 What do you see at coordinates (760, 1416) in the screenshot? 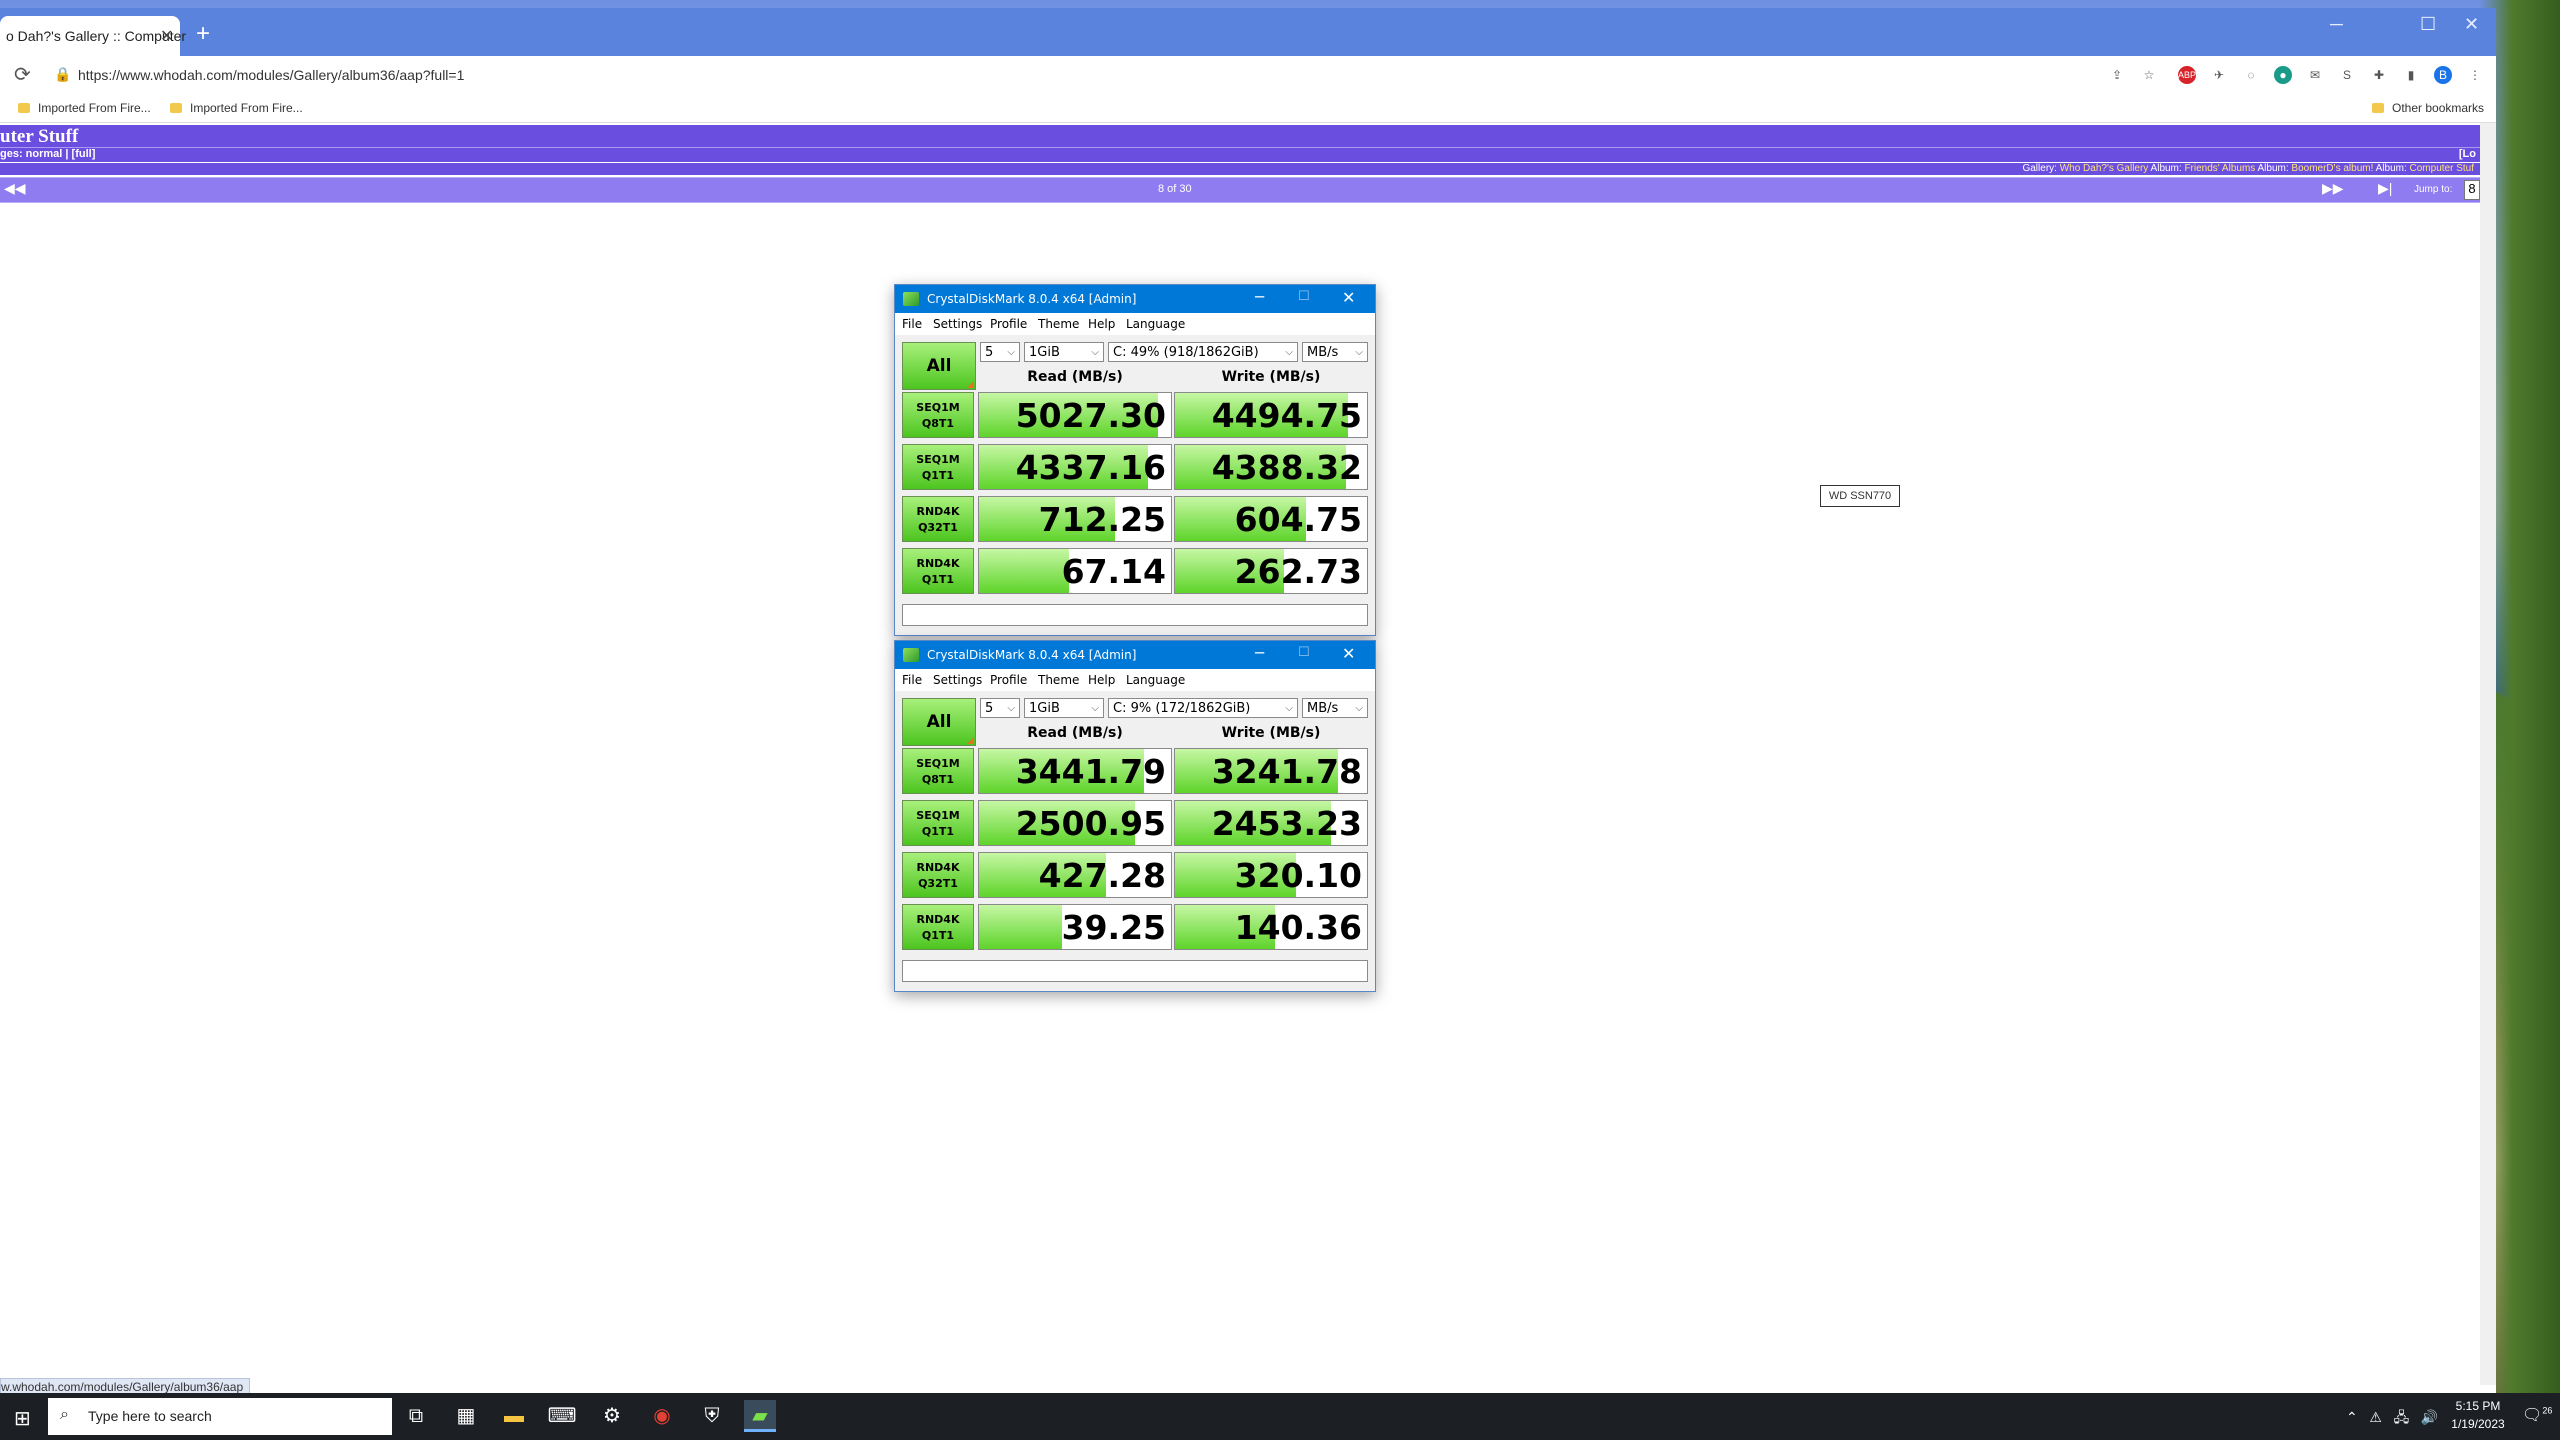
I see `crystaldiskmark-taskbar-icon: ▰` at bounding box center [760, 1416].